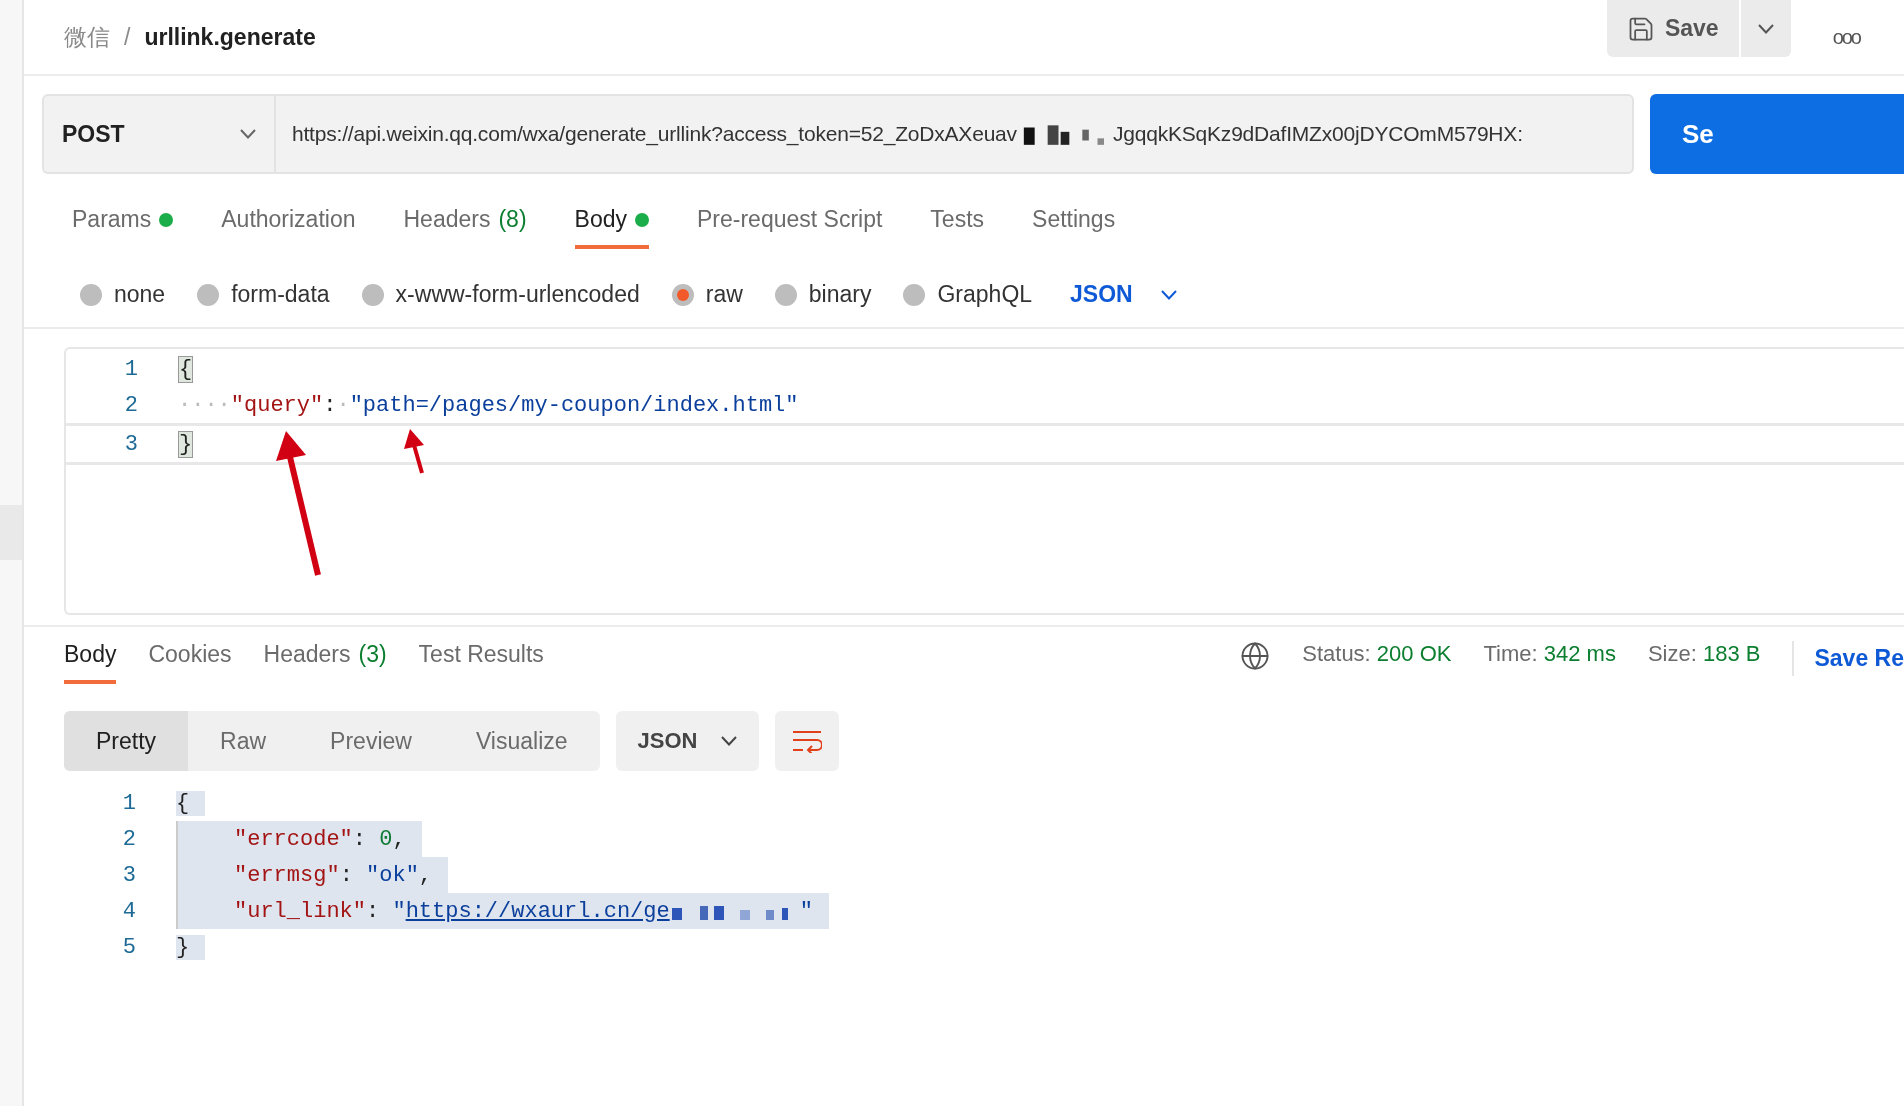 The height and width of the screenshot is (1106, 1904). I want to click on response-format-dropdown: JSON, so click(687, 741).